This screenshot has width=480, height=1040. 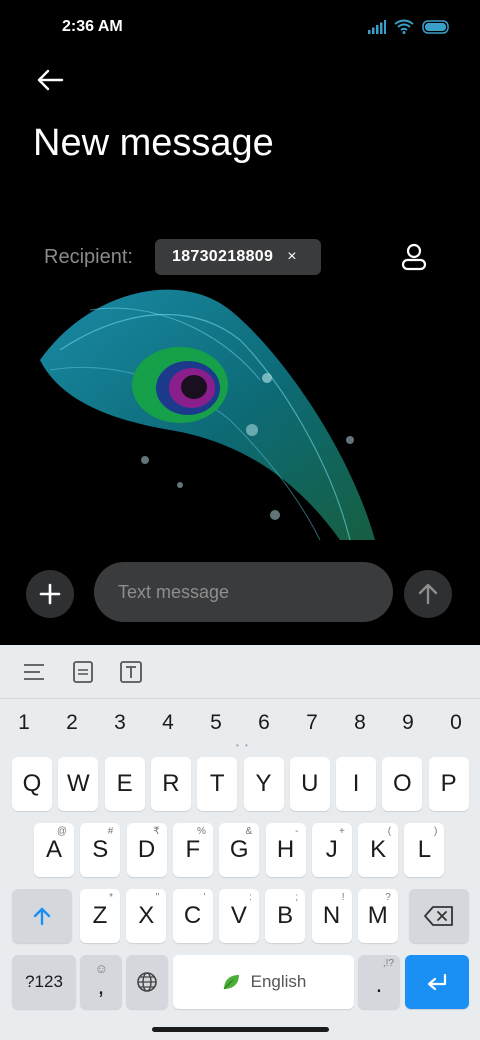 What do you see at coordinates (448, 784) in the screenshot?
I see `key-p: P` at bounding box center [448, 784].